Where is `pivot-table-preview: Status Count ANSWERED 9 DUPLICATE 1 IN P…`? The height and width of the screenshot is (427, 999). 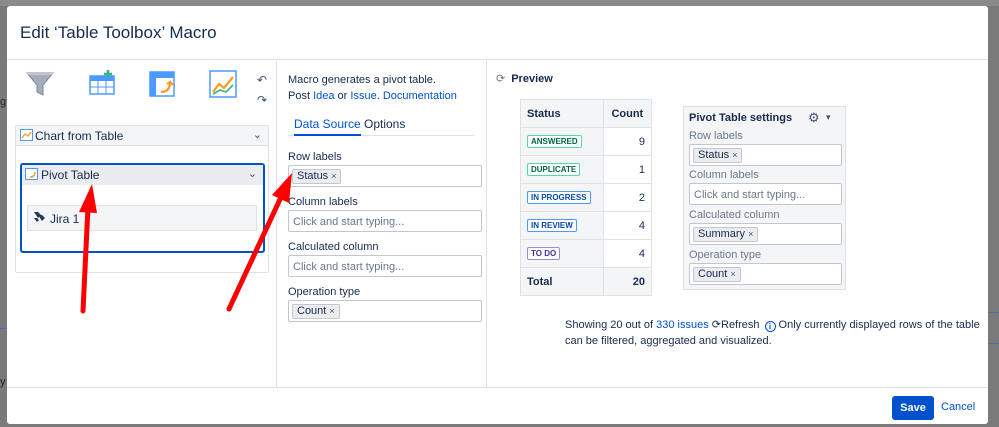
pivot-table-preview: Status Count ANSWERED 9 DUPLICATE 1 IN P… is located at coordinates (586, 197).